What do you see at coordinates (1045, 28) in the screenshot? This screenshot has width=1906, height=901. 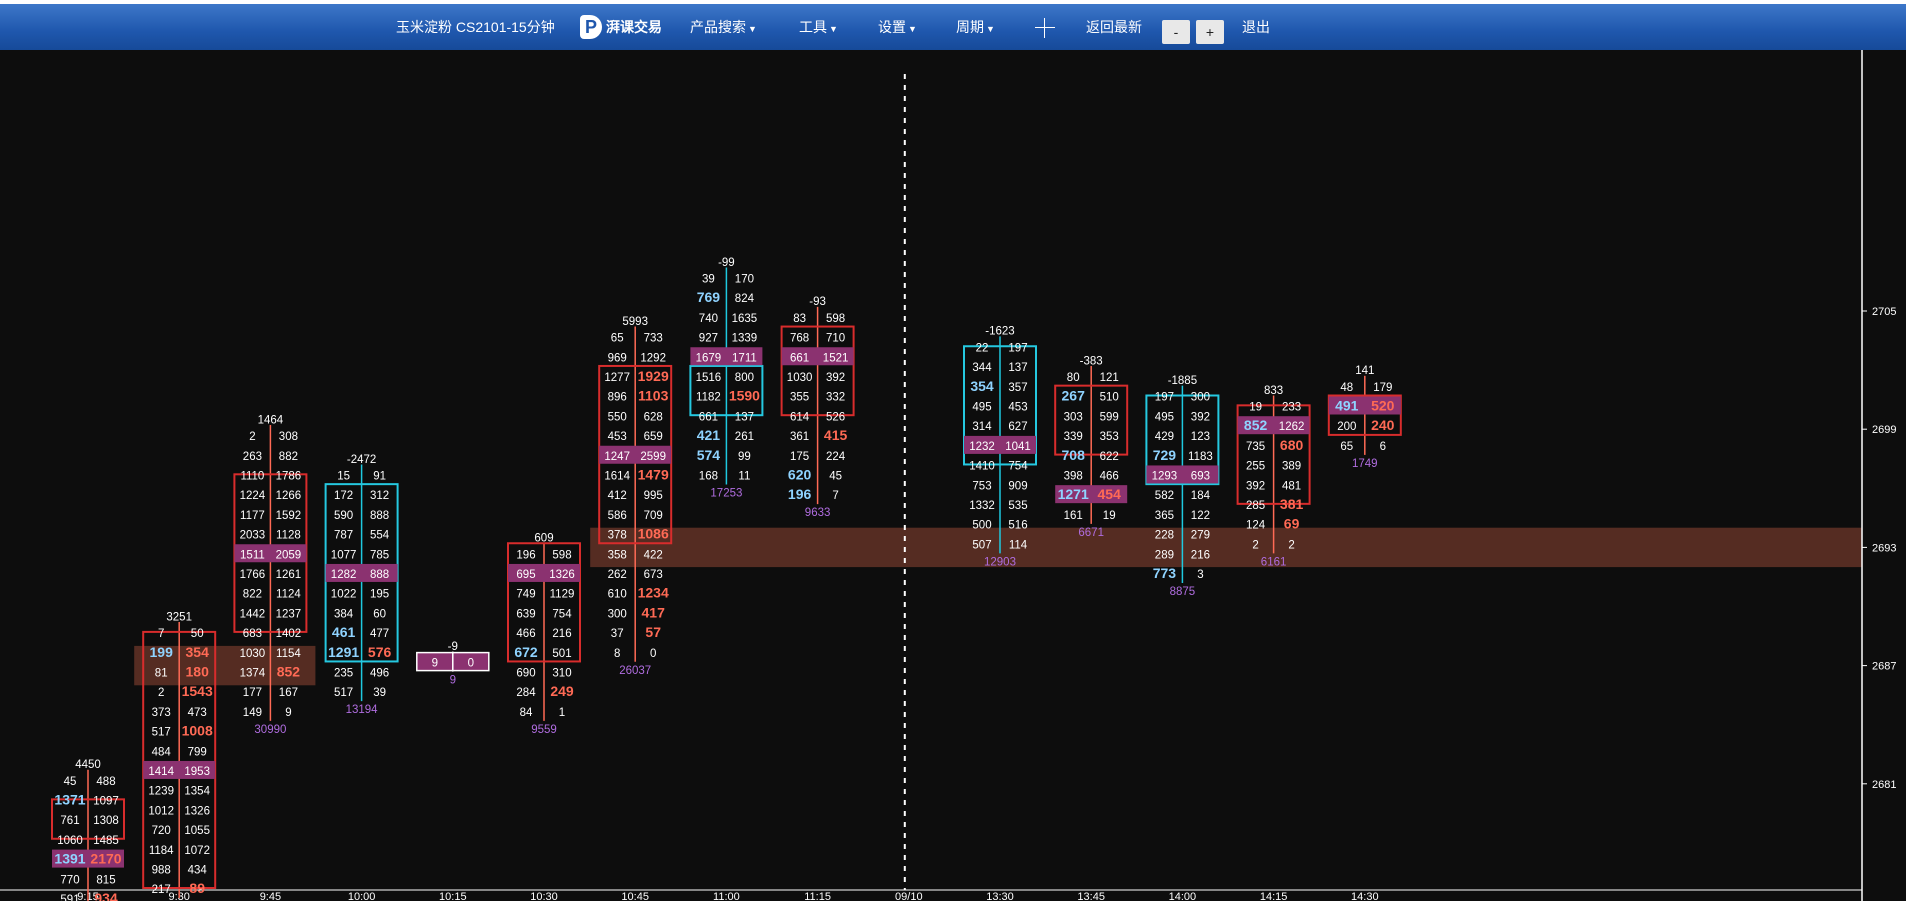 I see `crosshair-icon` at bounding box center [1045, 28].